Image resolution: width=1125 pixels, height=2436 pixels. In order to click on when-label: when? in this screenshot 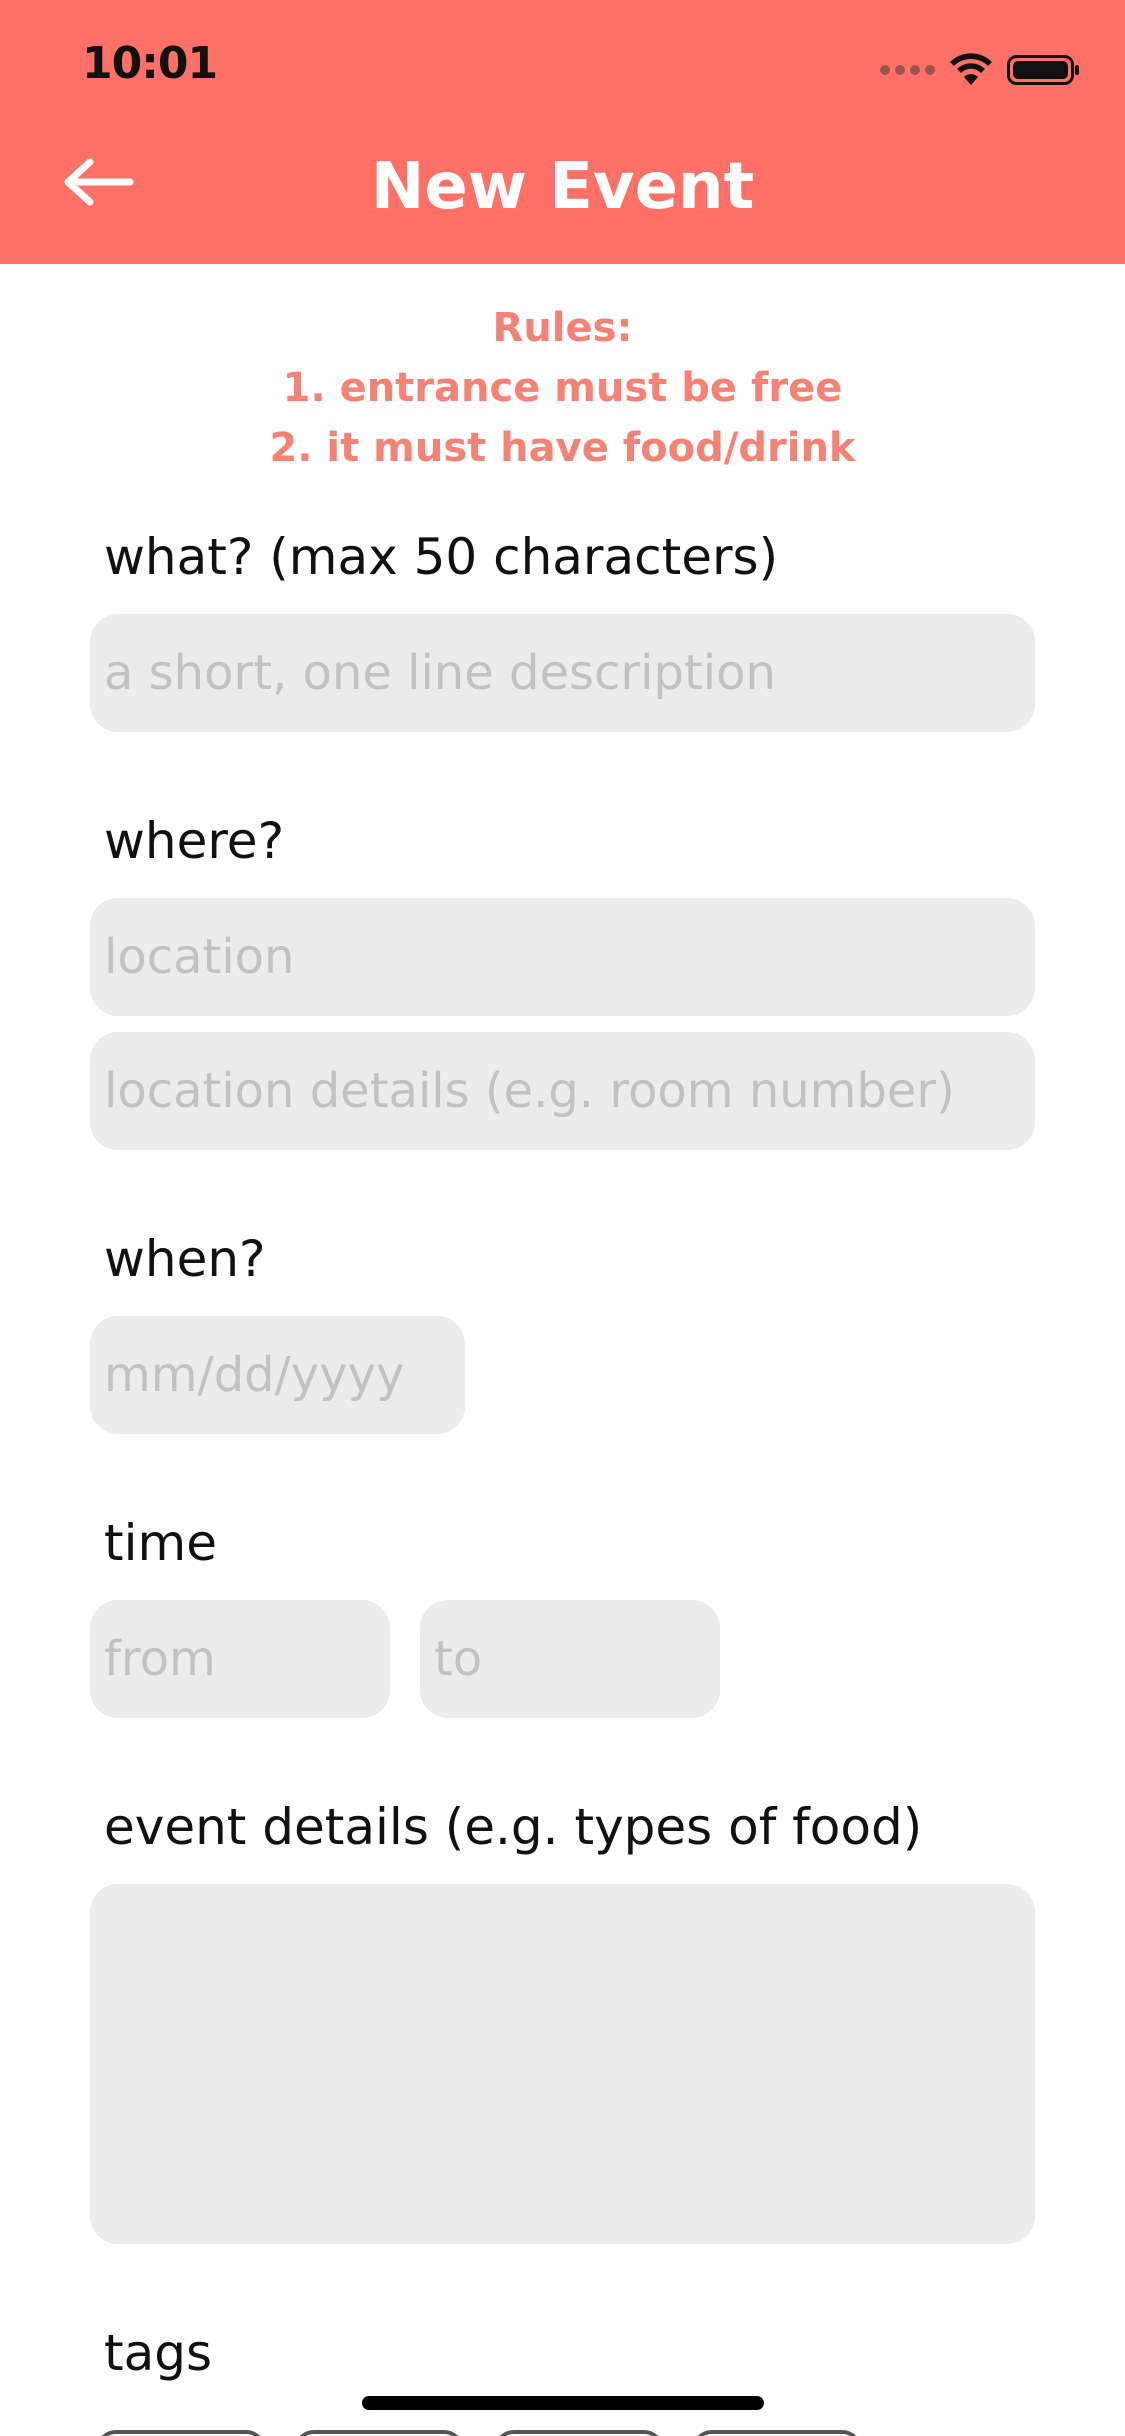, I will do `click(185, 1259)`.